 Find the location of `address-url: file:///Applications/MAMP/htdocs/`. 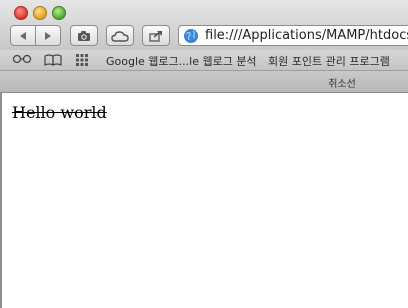

address-url: file:///Applications/MAMP/htdocs/ is located at coordinates (306, 35).